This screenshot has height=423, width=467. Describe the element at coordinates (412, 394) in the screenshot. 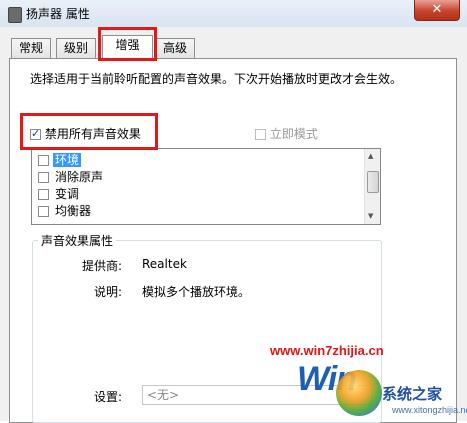

I see `watermark-site-name: 系统之家` at that location.